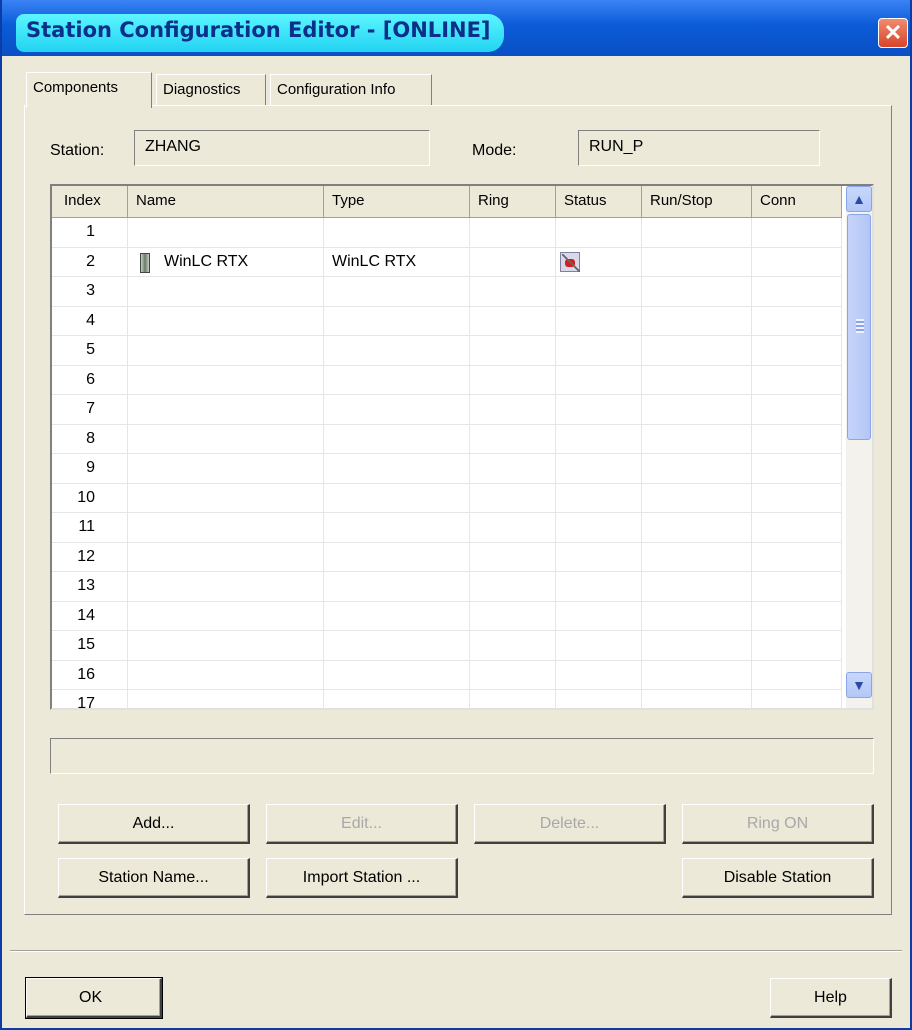 This screenshot has width=912, height=1030. What do you see at coordinates (859, 327) in the screenshot?
I see `scroll-thumb` at bounding box center [859, 327].